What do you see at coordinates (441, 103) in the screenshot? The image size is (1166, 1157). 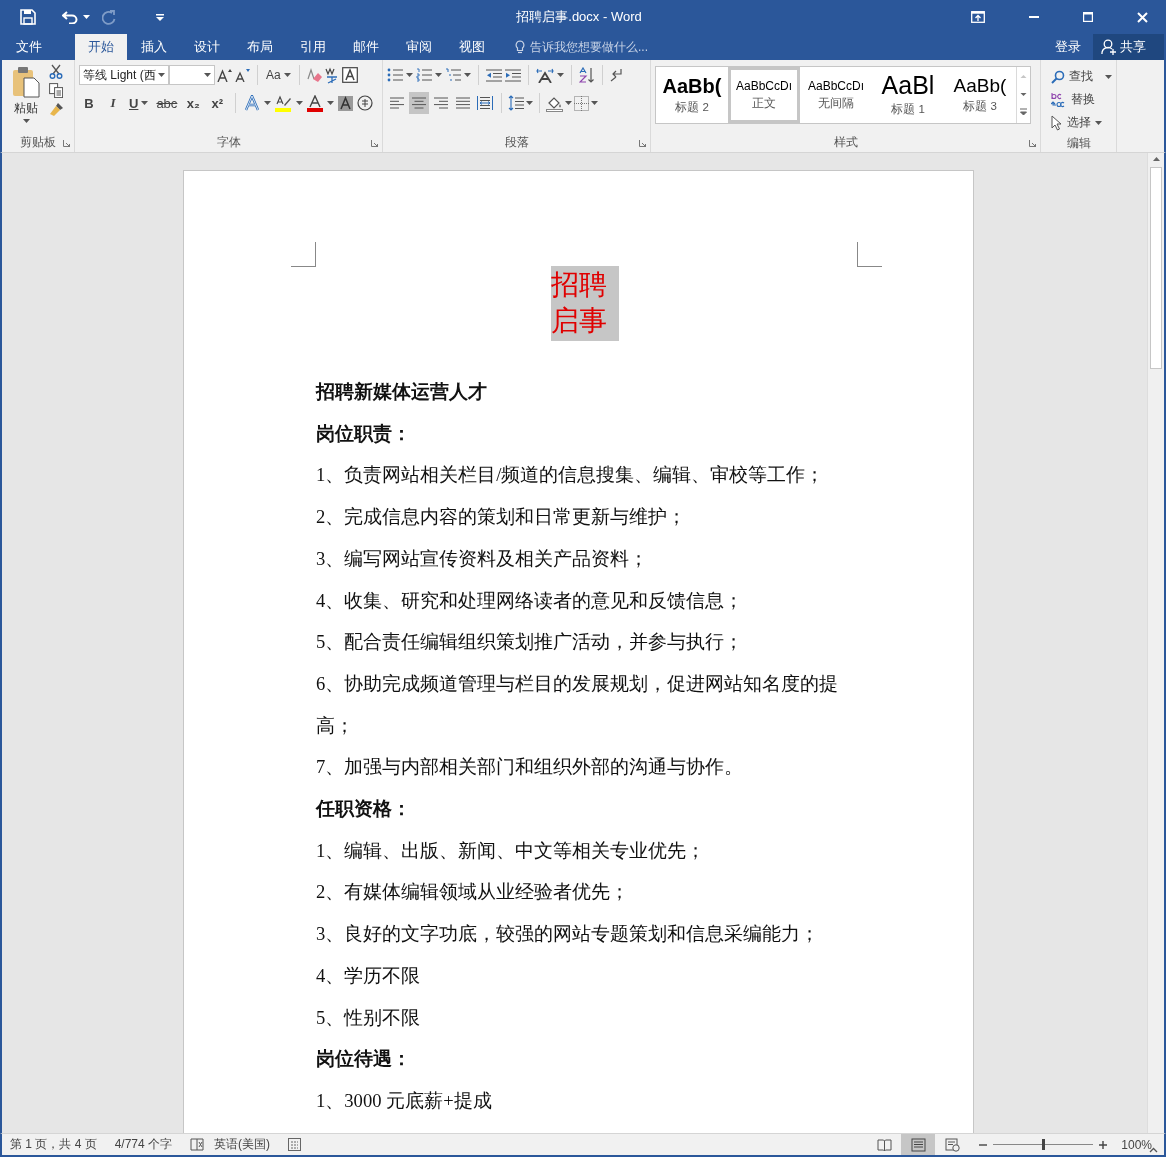 I see `align-right-icon` at bounding box center [441, 103].